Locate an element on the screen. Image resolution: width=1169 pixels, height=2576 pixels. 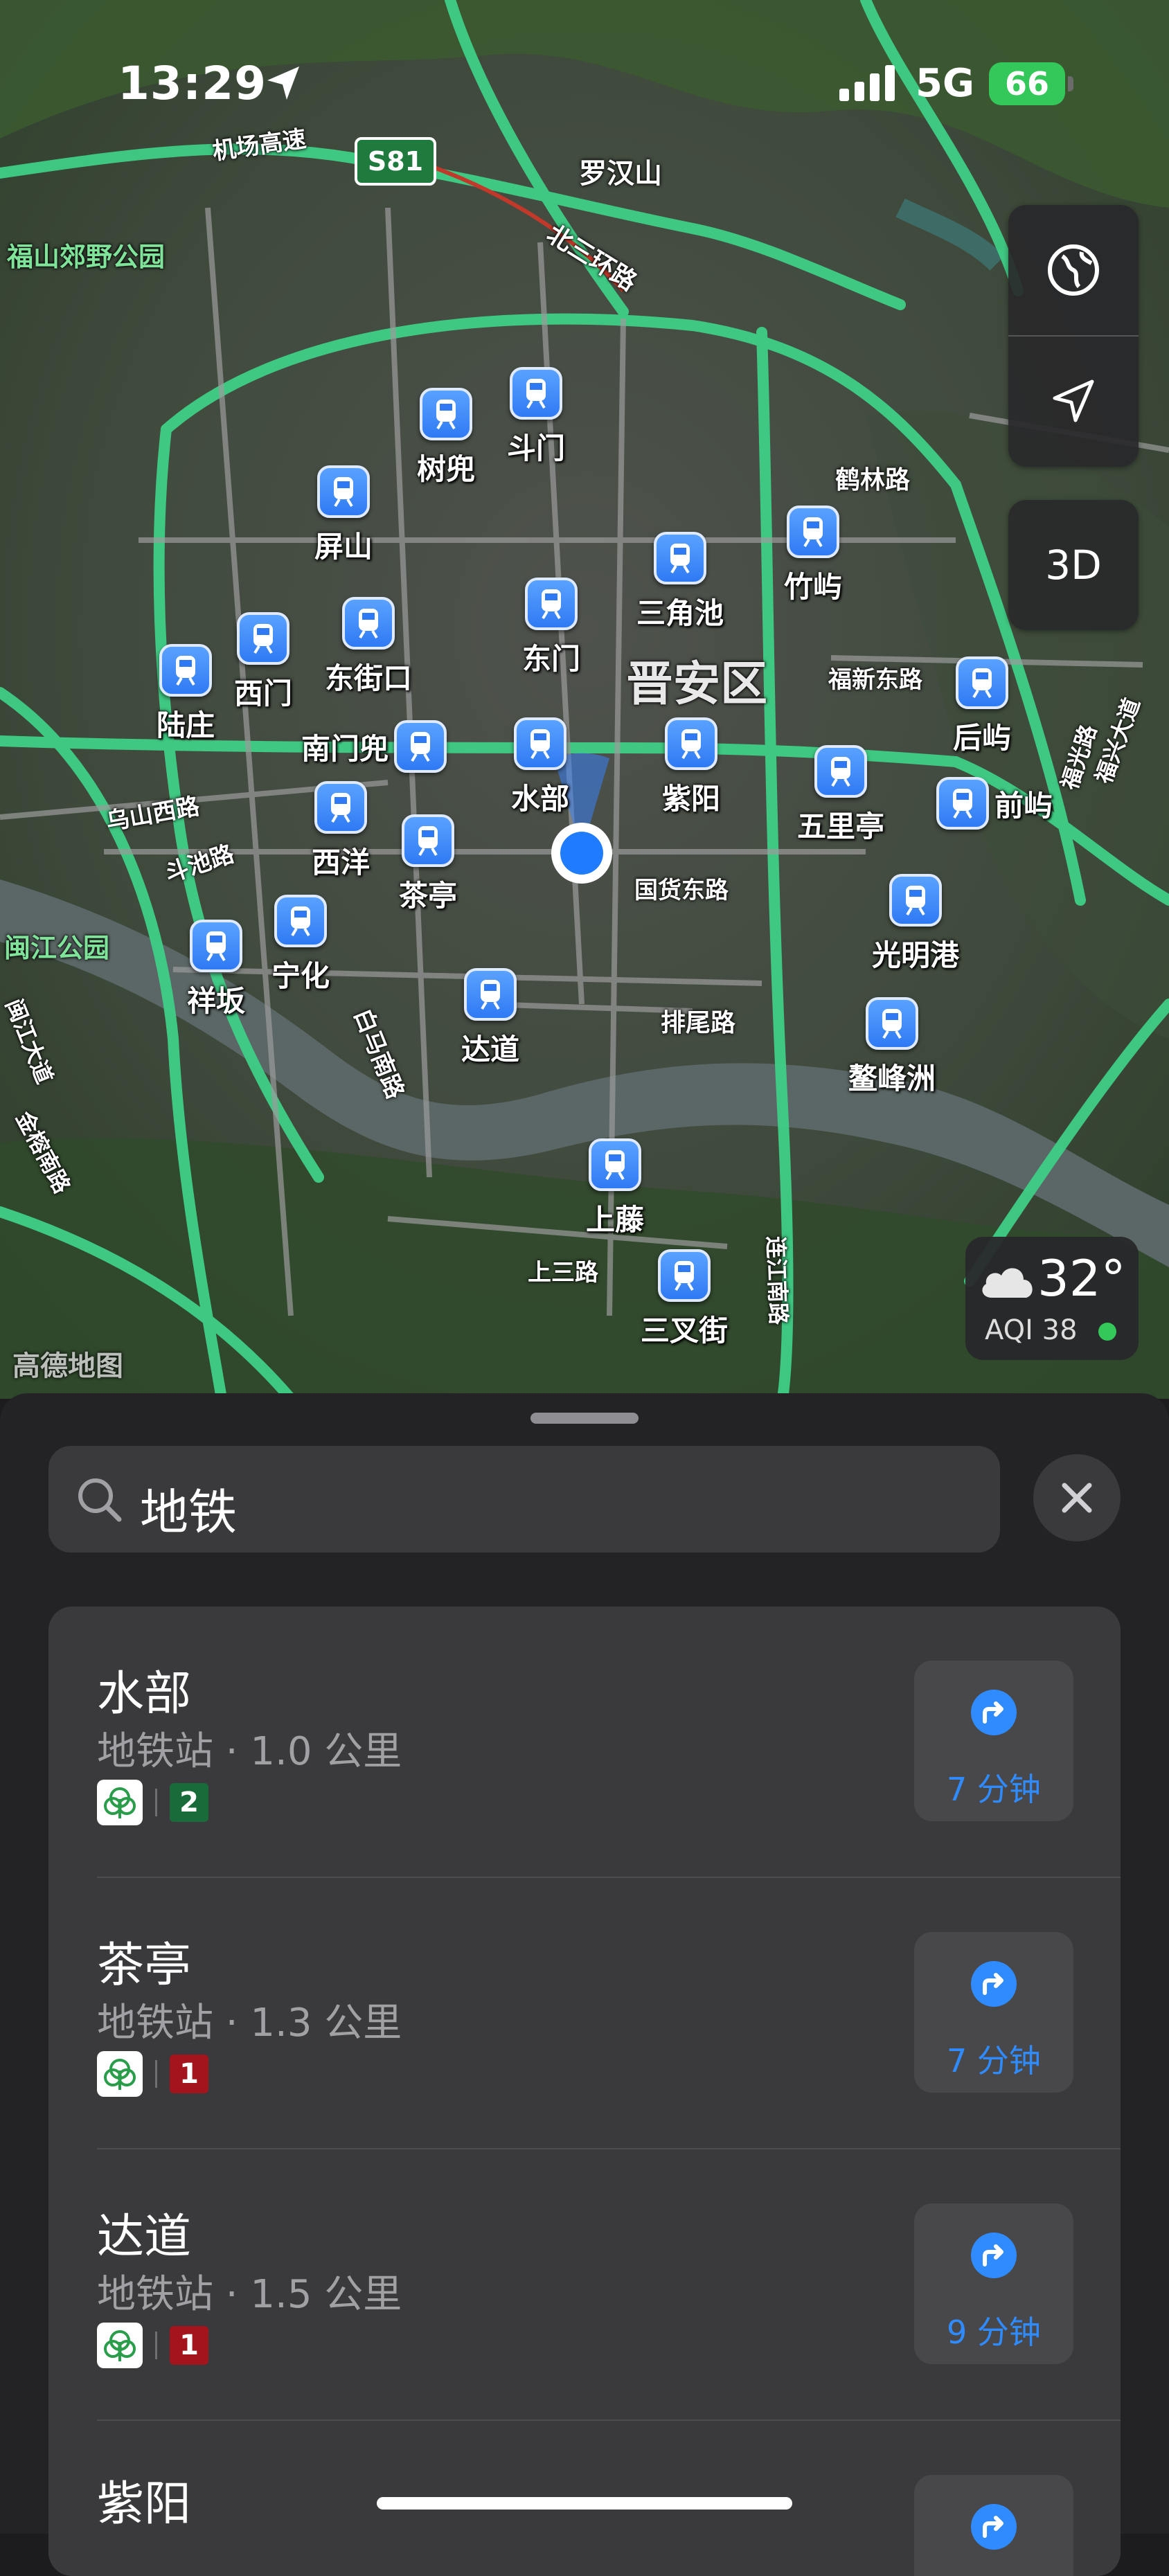
highway-shield-label: S81 is located at coordinates (395, 162).